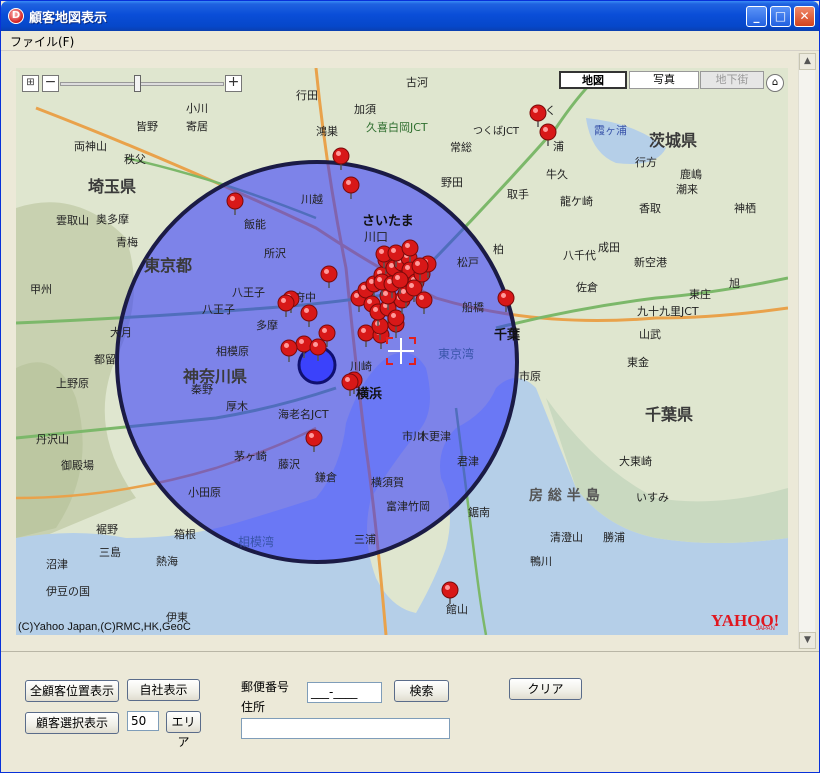 The height and width of the screenshot is (773, 820). What do you see at coordinates (107, 529) in the screenshot?
I see `label-susono: 裾野` at bounding box center [107, 529].